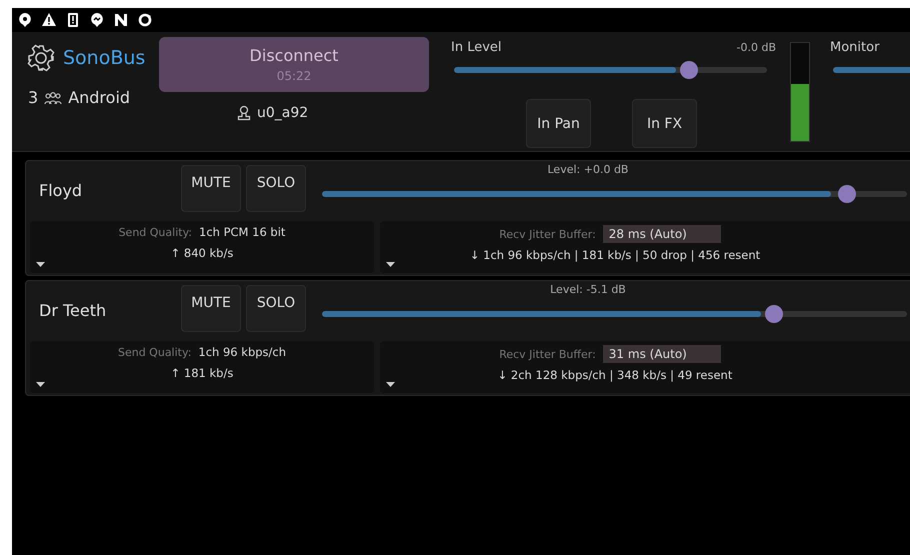 The image size is (910, 555). Describe the element at coordinates (53, 97) in the screenshot. I see `people-icon` at that location.